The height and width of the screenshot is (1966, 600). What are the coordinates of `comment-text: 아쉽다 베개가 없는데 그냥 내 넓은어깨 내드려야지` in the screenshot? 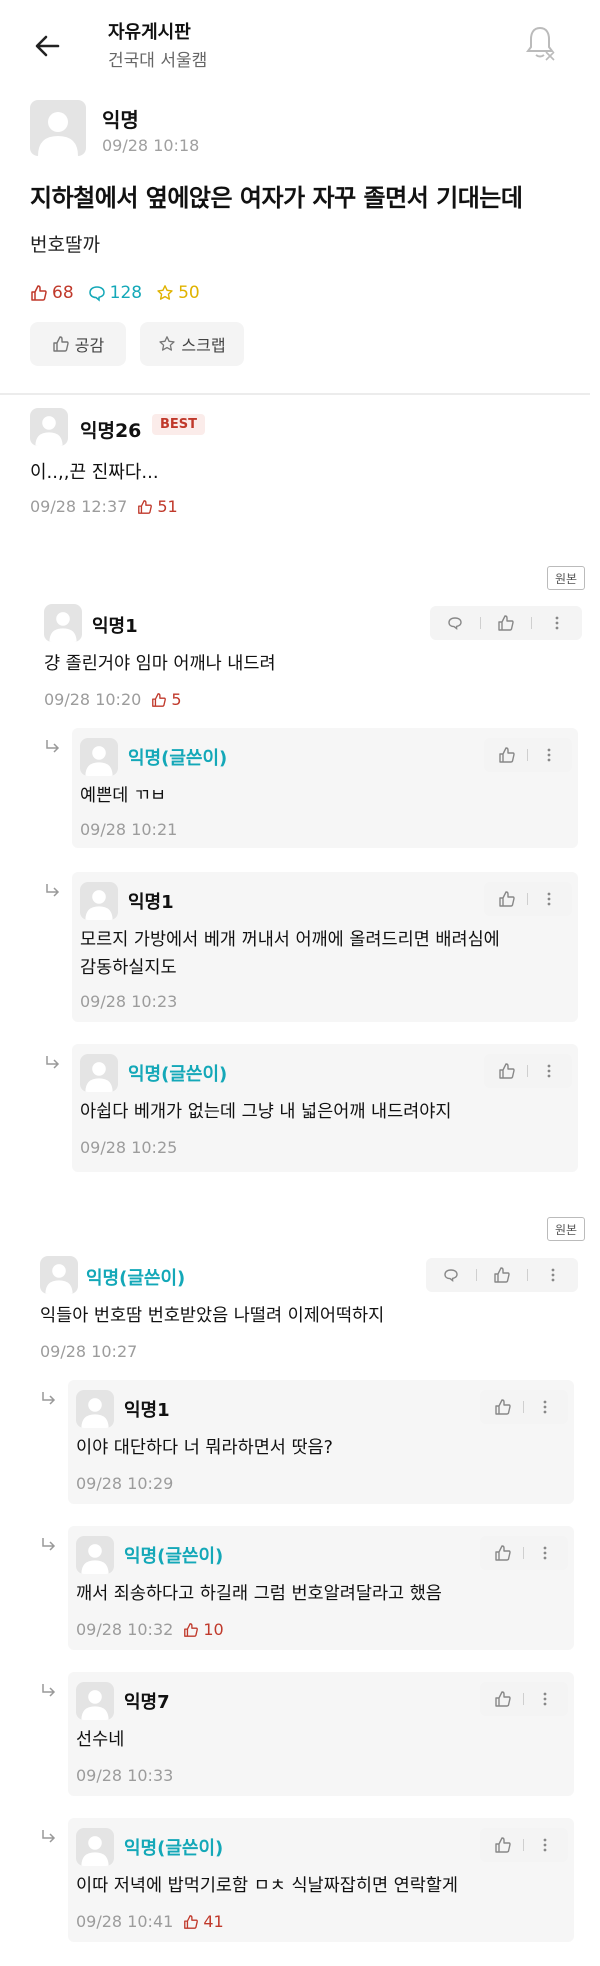 It's located at (266, 1112).